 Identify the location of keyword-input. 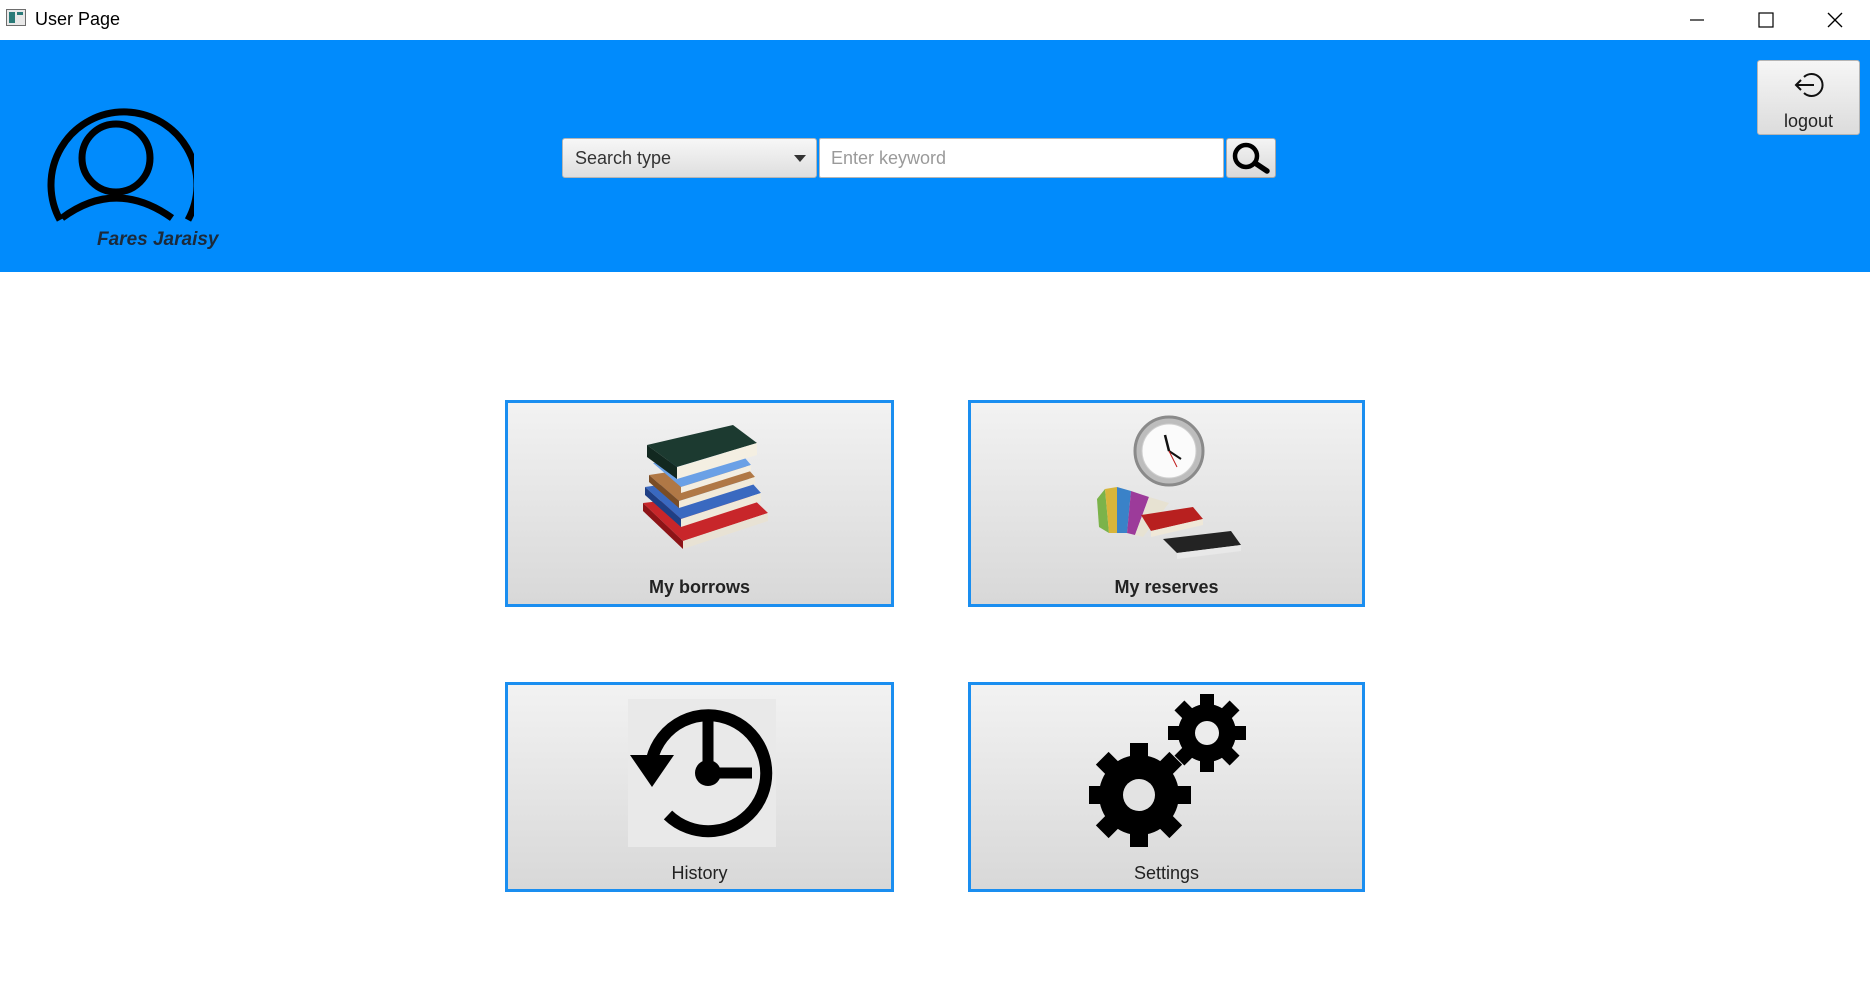
(1021, 158).